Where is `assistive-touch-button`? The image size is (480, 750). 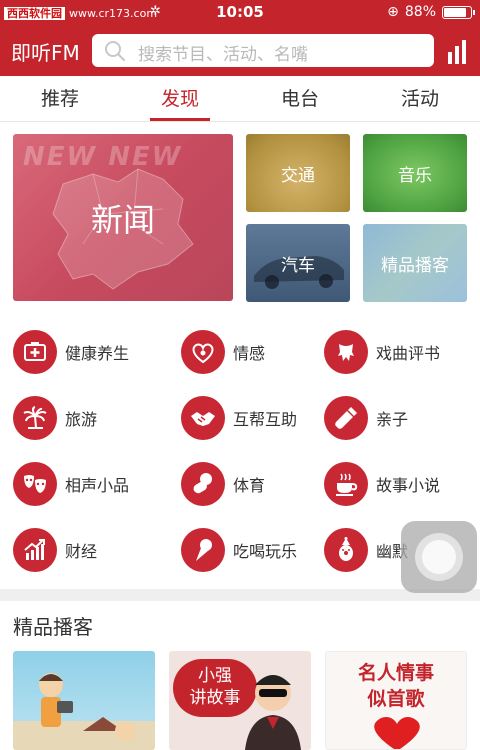
assistive-touch-button is located at coordinates (439, 557).